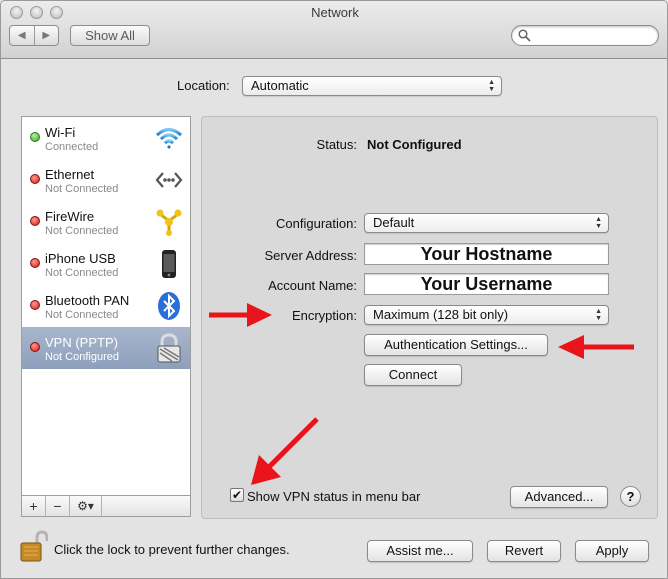 The height and width of the screenshot is (579, 668). What do you see at coordinates (35, 137) in the screenshot?
I see `status-dot-green` at bounding box center [35, 137].